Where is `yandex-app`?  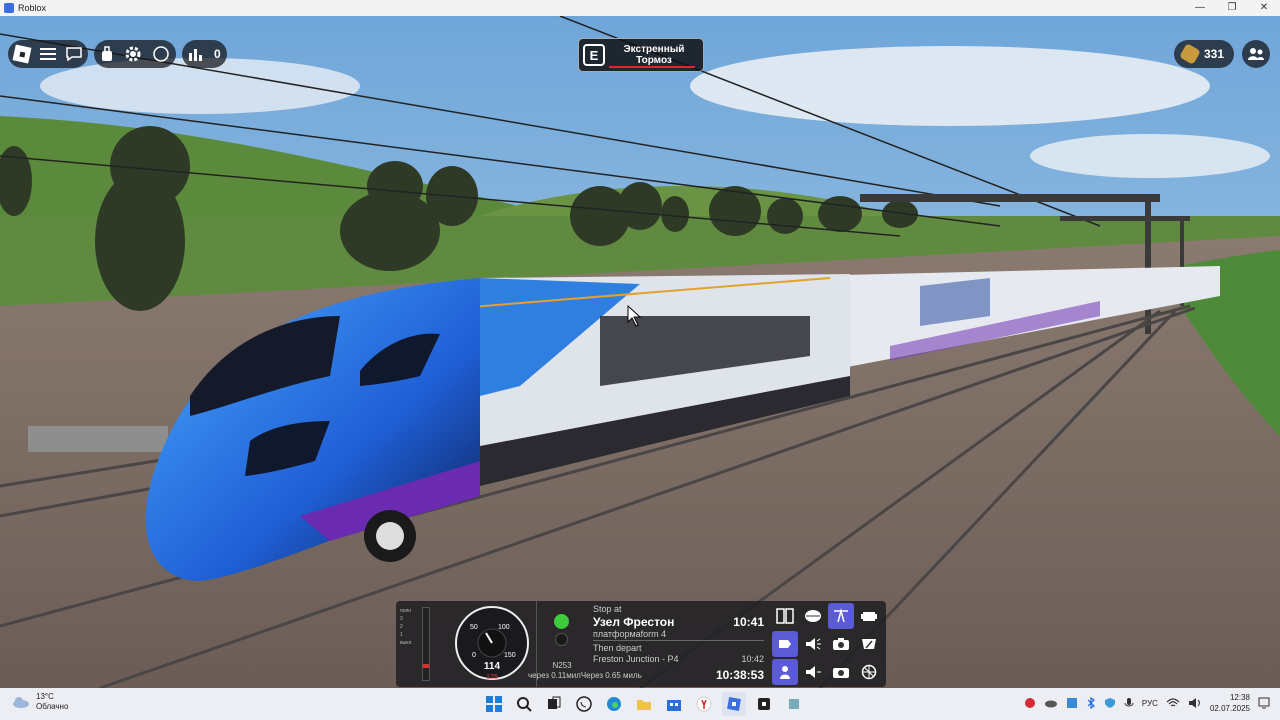
yandex-app is located at coordinates (704, 704).